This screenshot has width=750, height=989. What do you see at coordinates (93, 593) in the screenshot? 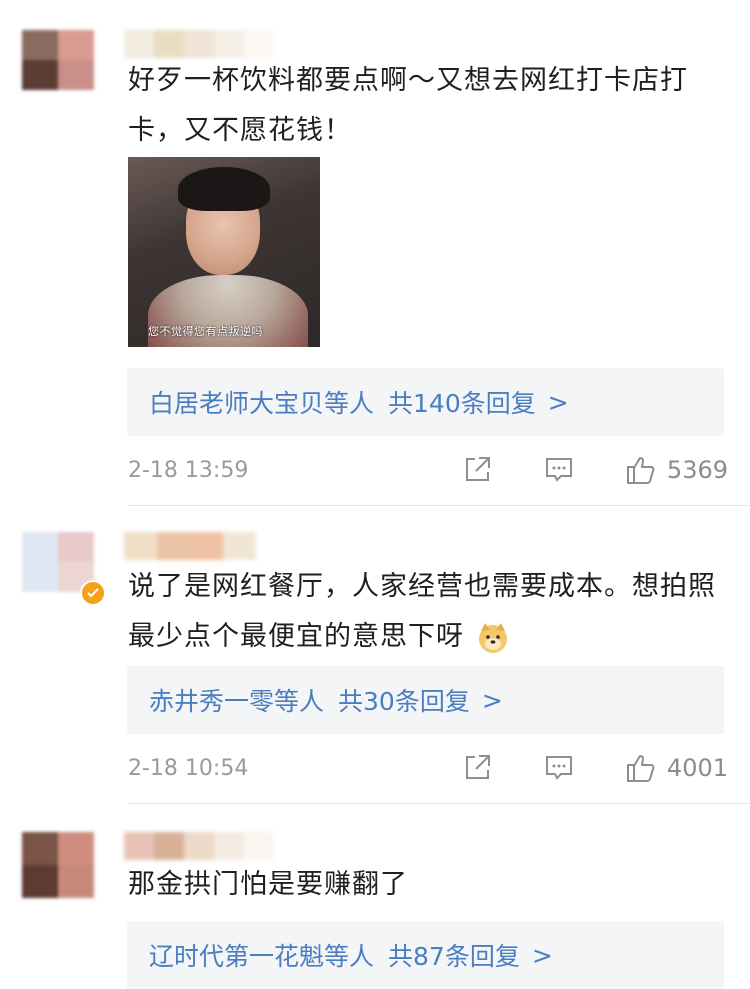
I see `verified-badge-icon` at bounding box center [93, 593].